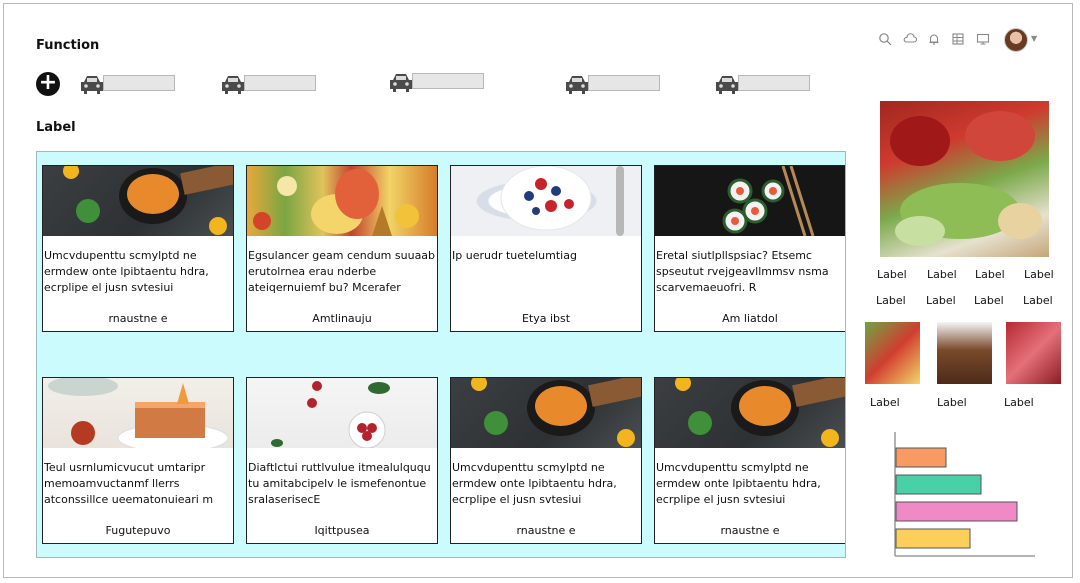 This screenshot has height=583, width=1080. Describe the element at coordinates (330, 415) in the screenshot. I see `berries-icon` at that location.